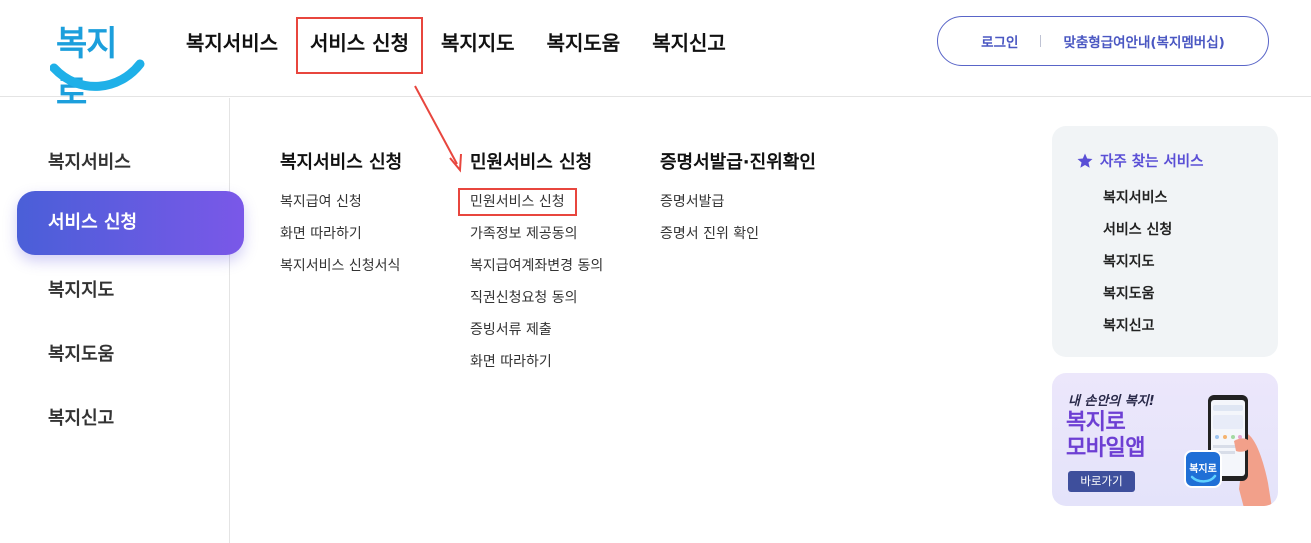  Describe the element at coordinates (1085, 160) in the screenshot. I see `star-icon` at that location.